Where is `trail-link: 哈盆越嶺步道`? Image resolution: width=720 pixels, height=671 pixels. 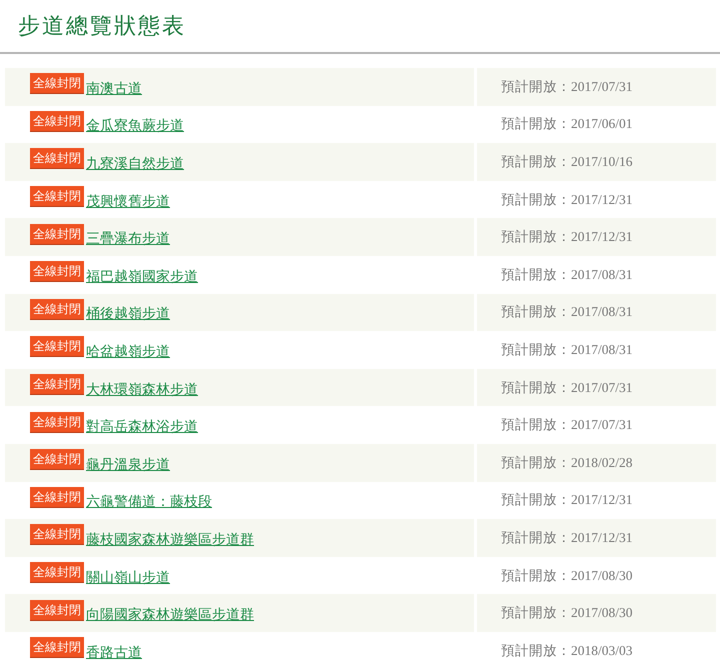 trail-link: 哈盆越嶺步道 is located at coordinates (128, 351).